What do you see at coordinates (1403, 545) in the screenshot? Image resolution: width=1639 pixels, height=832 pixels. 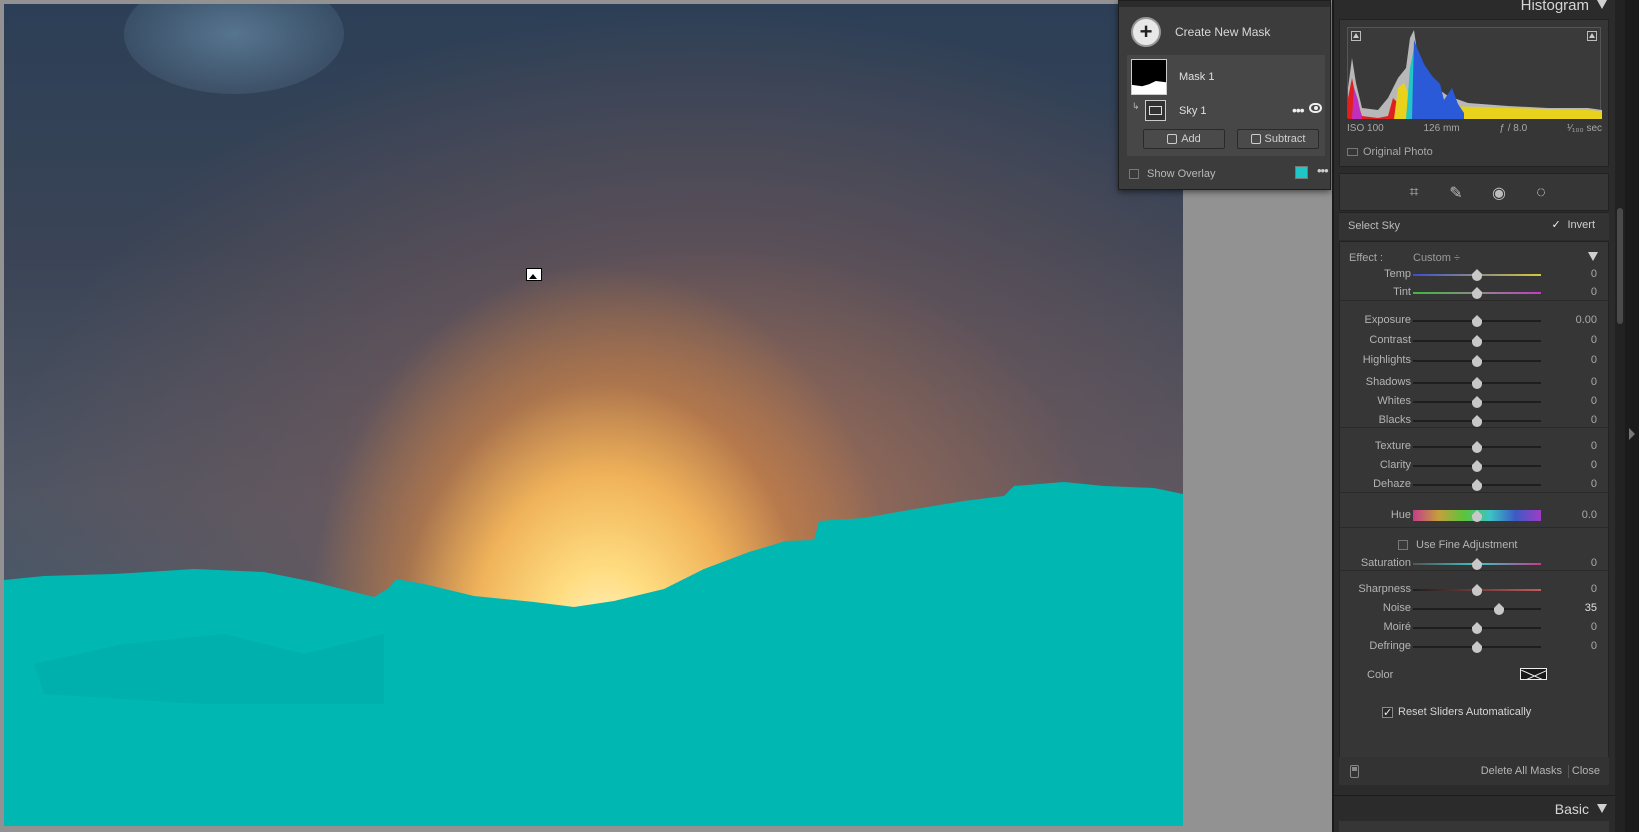 I see `fine-adjustment-checkbox` at bounding box center [1403, 545].